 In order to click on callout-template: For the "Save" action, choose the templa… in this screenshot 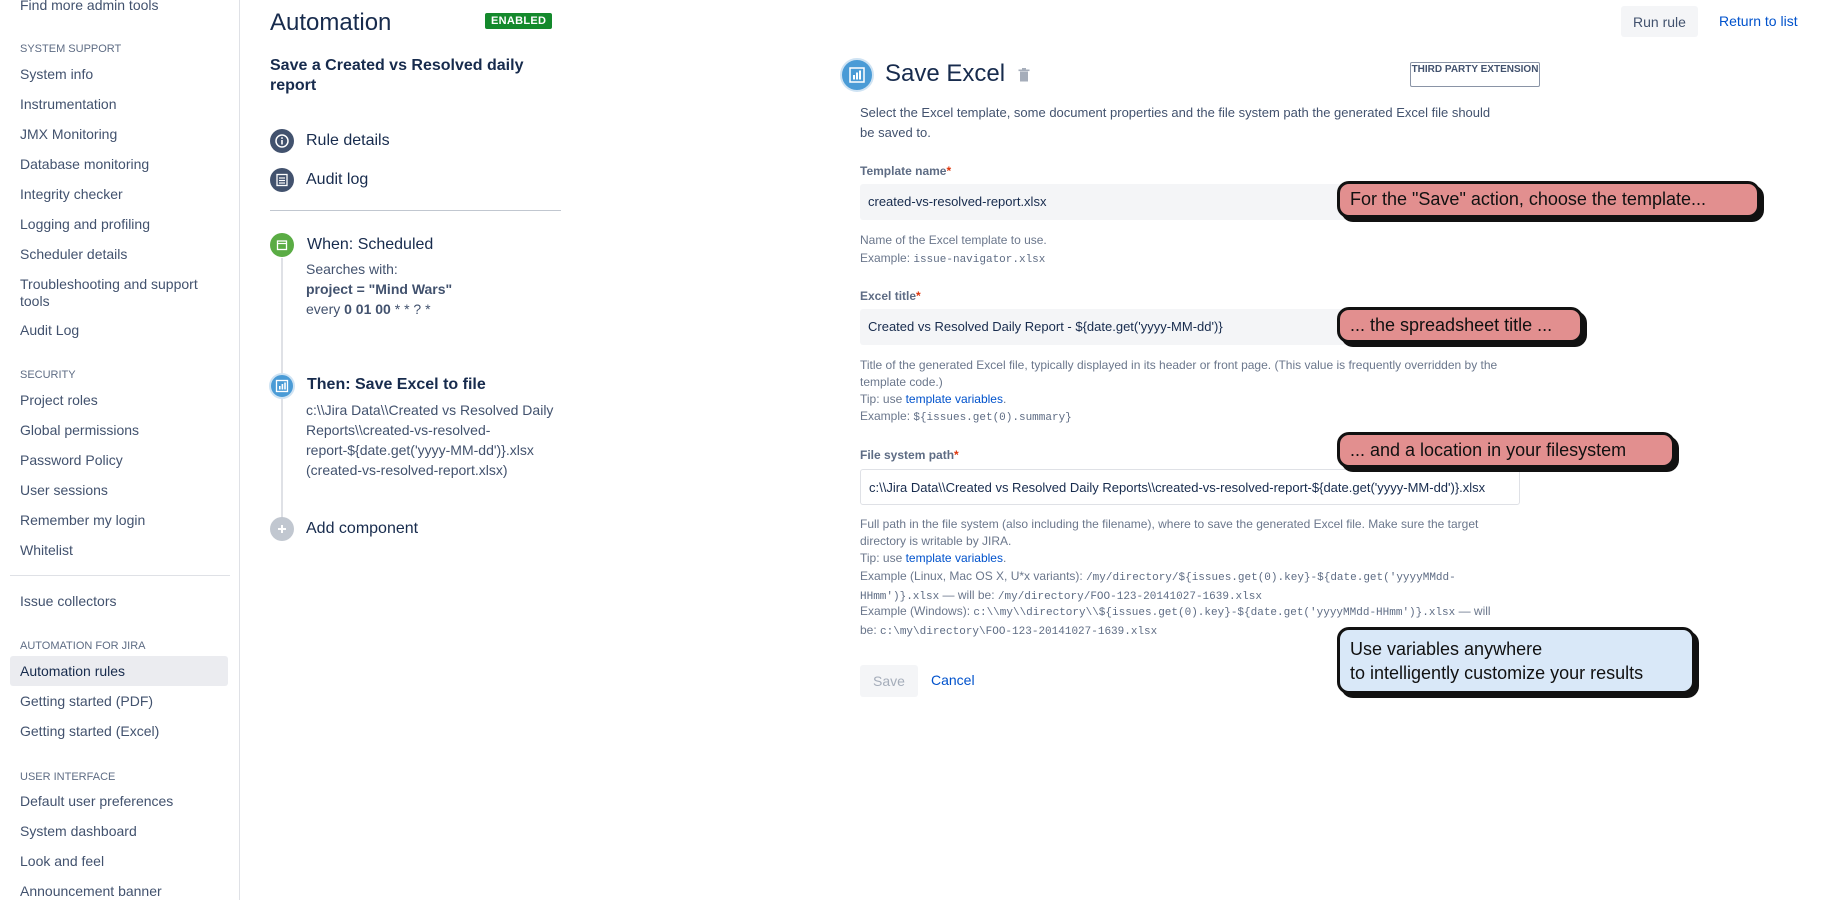, I will do `click(1548, 199)`.